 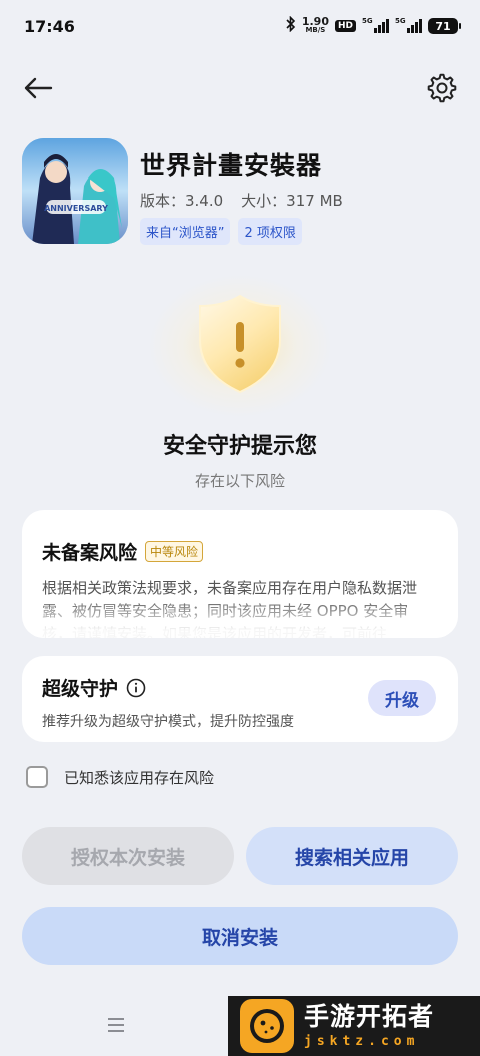 I want to click on source-tag: 来自“浏览器”, so click(x=185, y=231).